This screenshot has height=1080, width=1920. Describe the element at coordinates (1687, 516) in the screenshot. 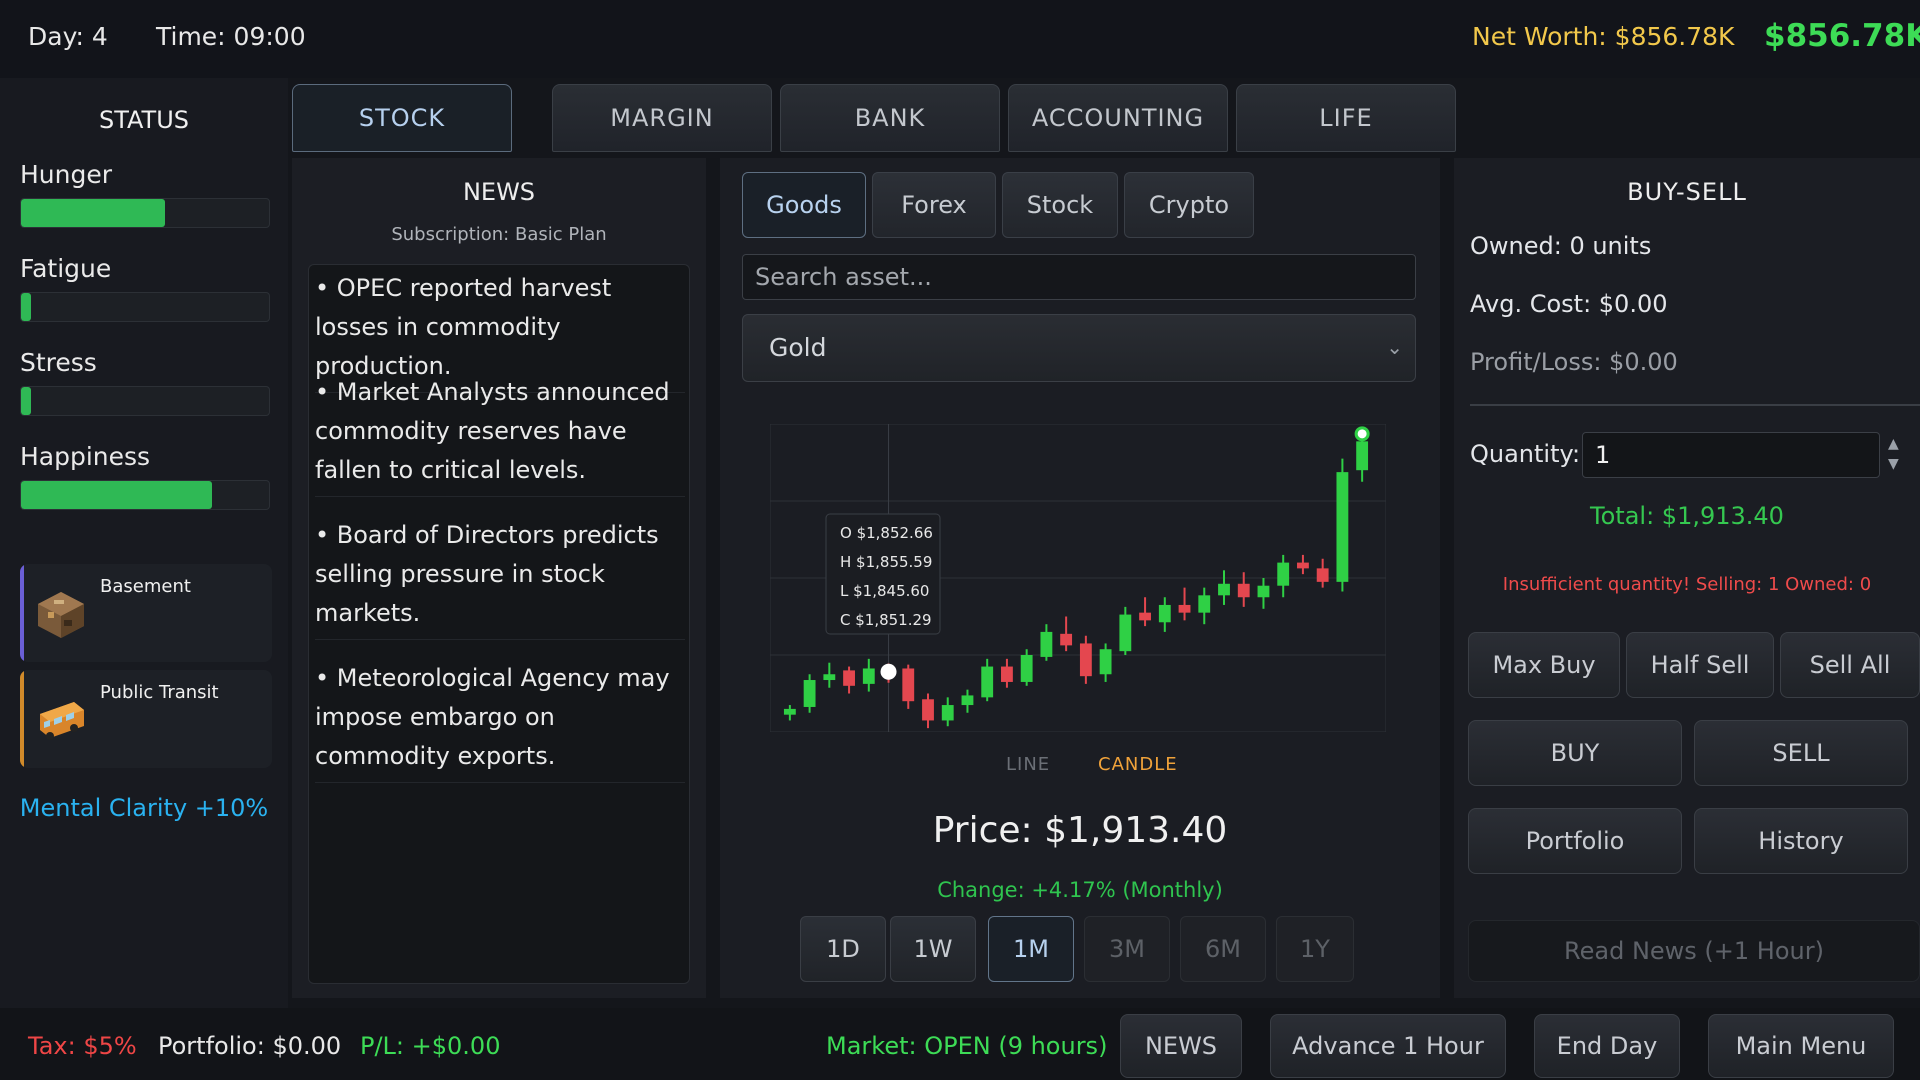

I see `order-total: Total: $1,913.40` at that location.